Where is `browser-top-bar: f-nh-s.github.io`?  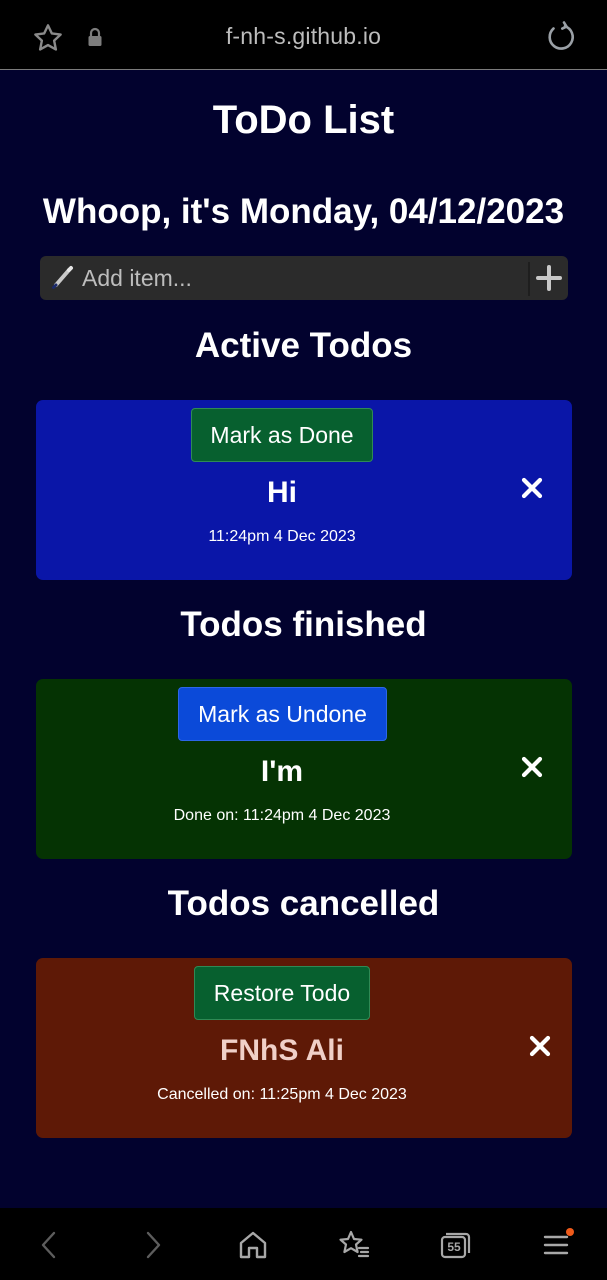 browser-top-bar: f-nh-s.github.io is located at coordinates (303, 35).